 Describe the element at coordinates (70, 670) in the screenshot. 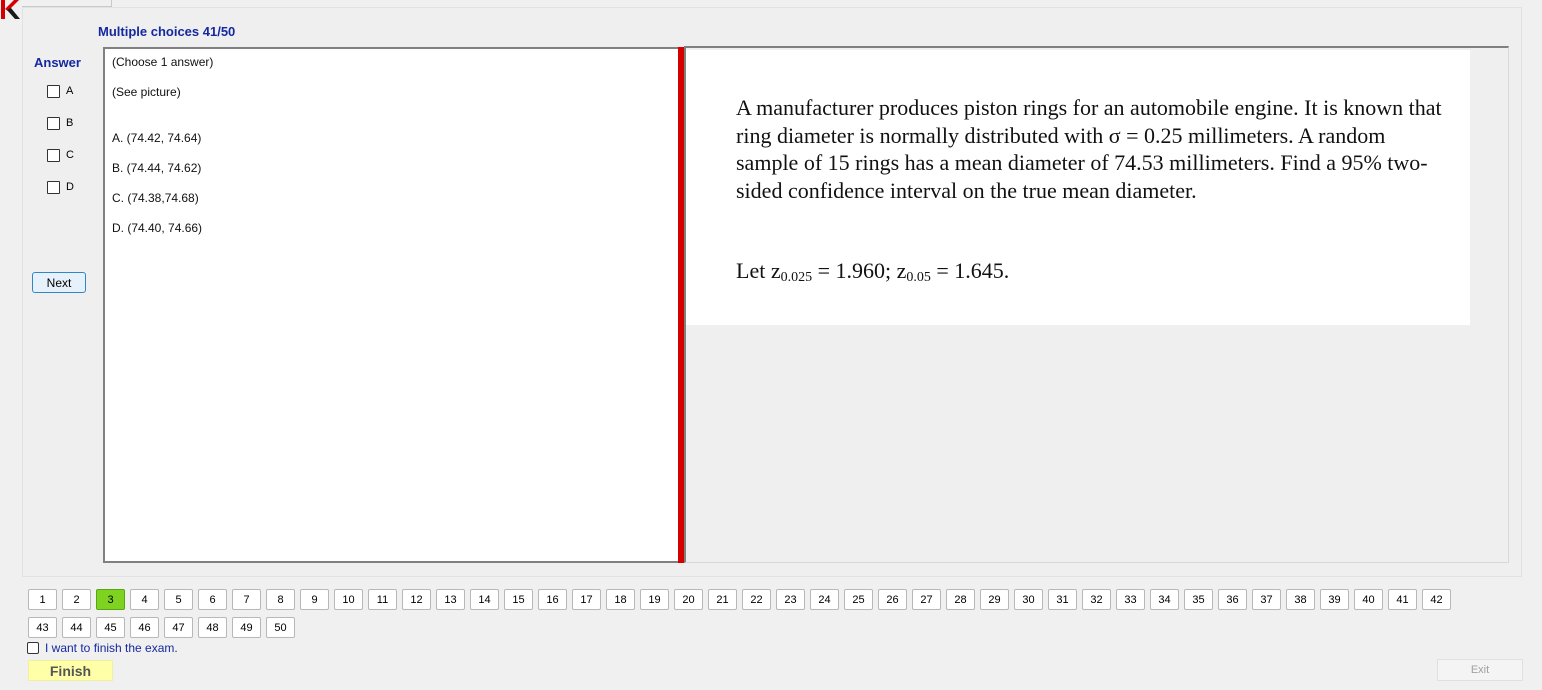

I see `finish-button: Finish` at that location.